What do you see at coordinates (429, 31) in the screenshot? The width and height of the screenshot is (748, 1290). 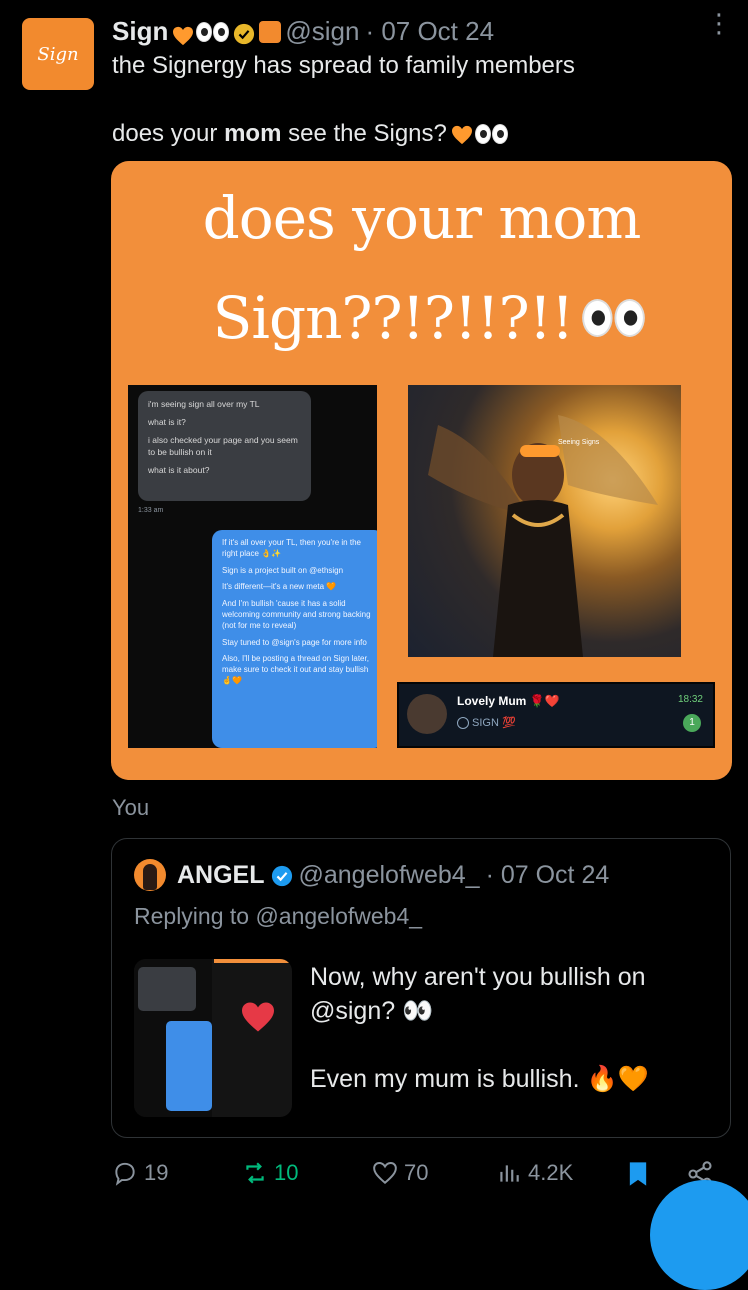 I see `post-date: · 07 Oct 24` at bounding box center [429, 31].